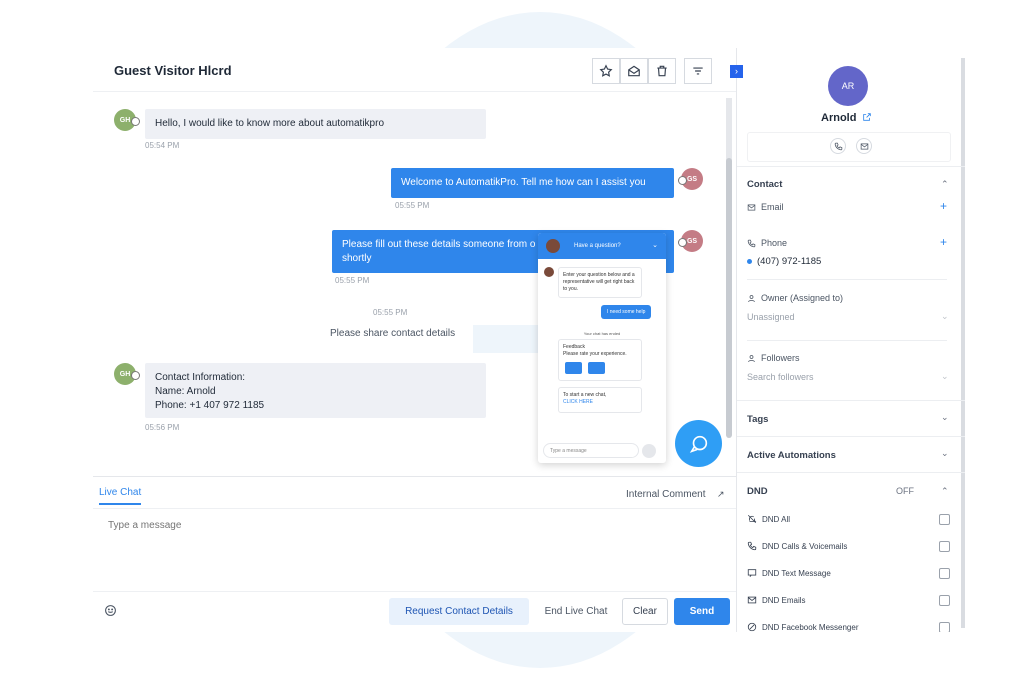 This screenshot has height=680, width=1025. What do you see at coordinates (595, 354) in the screenshot?
I see `feedback-text: Please rate your experience.` at bounding box center [595, 354].